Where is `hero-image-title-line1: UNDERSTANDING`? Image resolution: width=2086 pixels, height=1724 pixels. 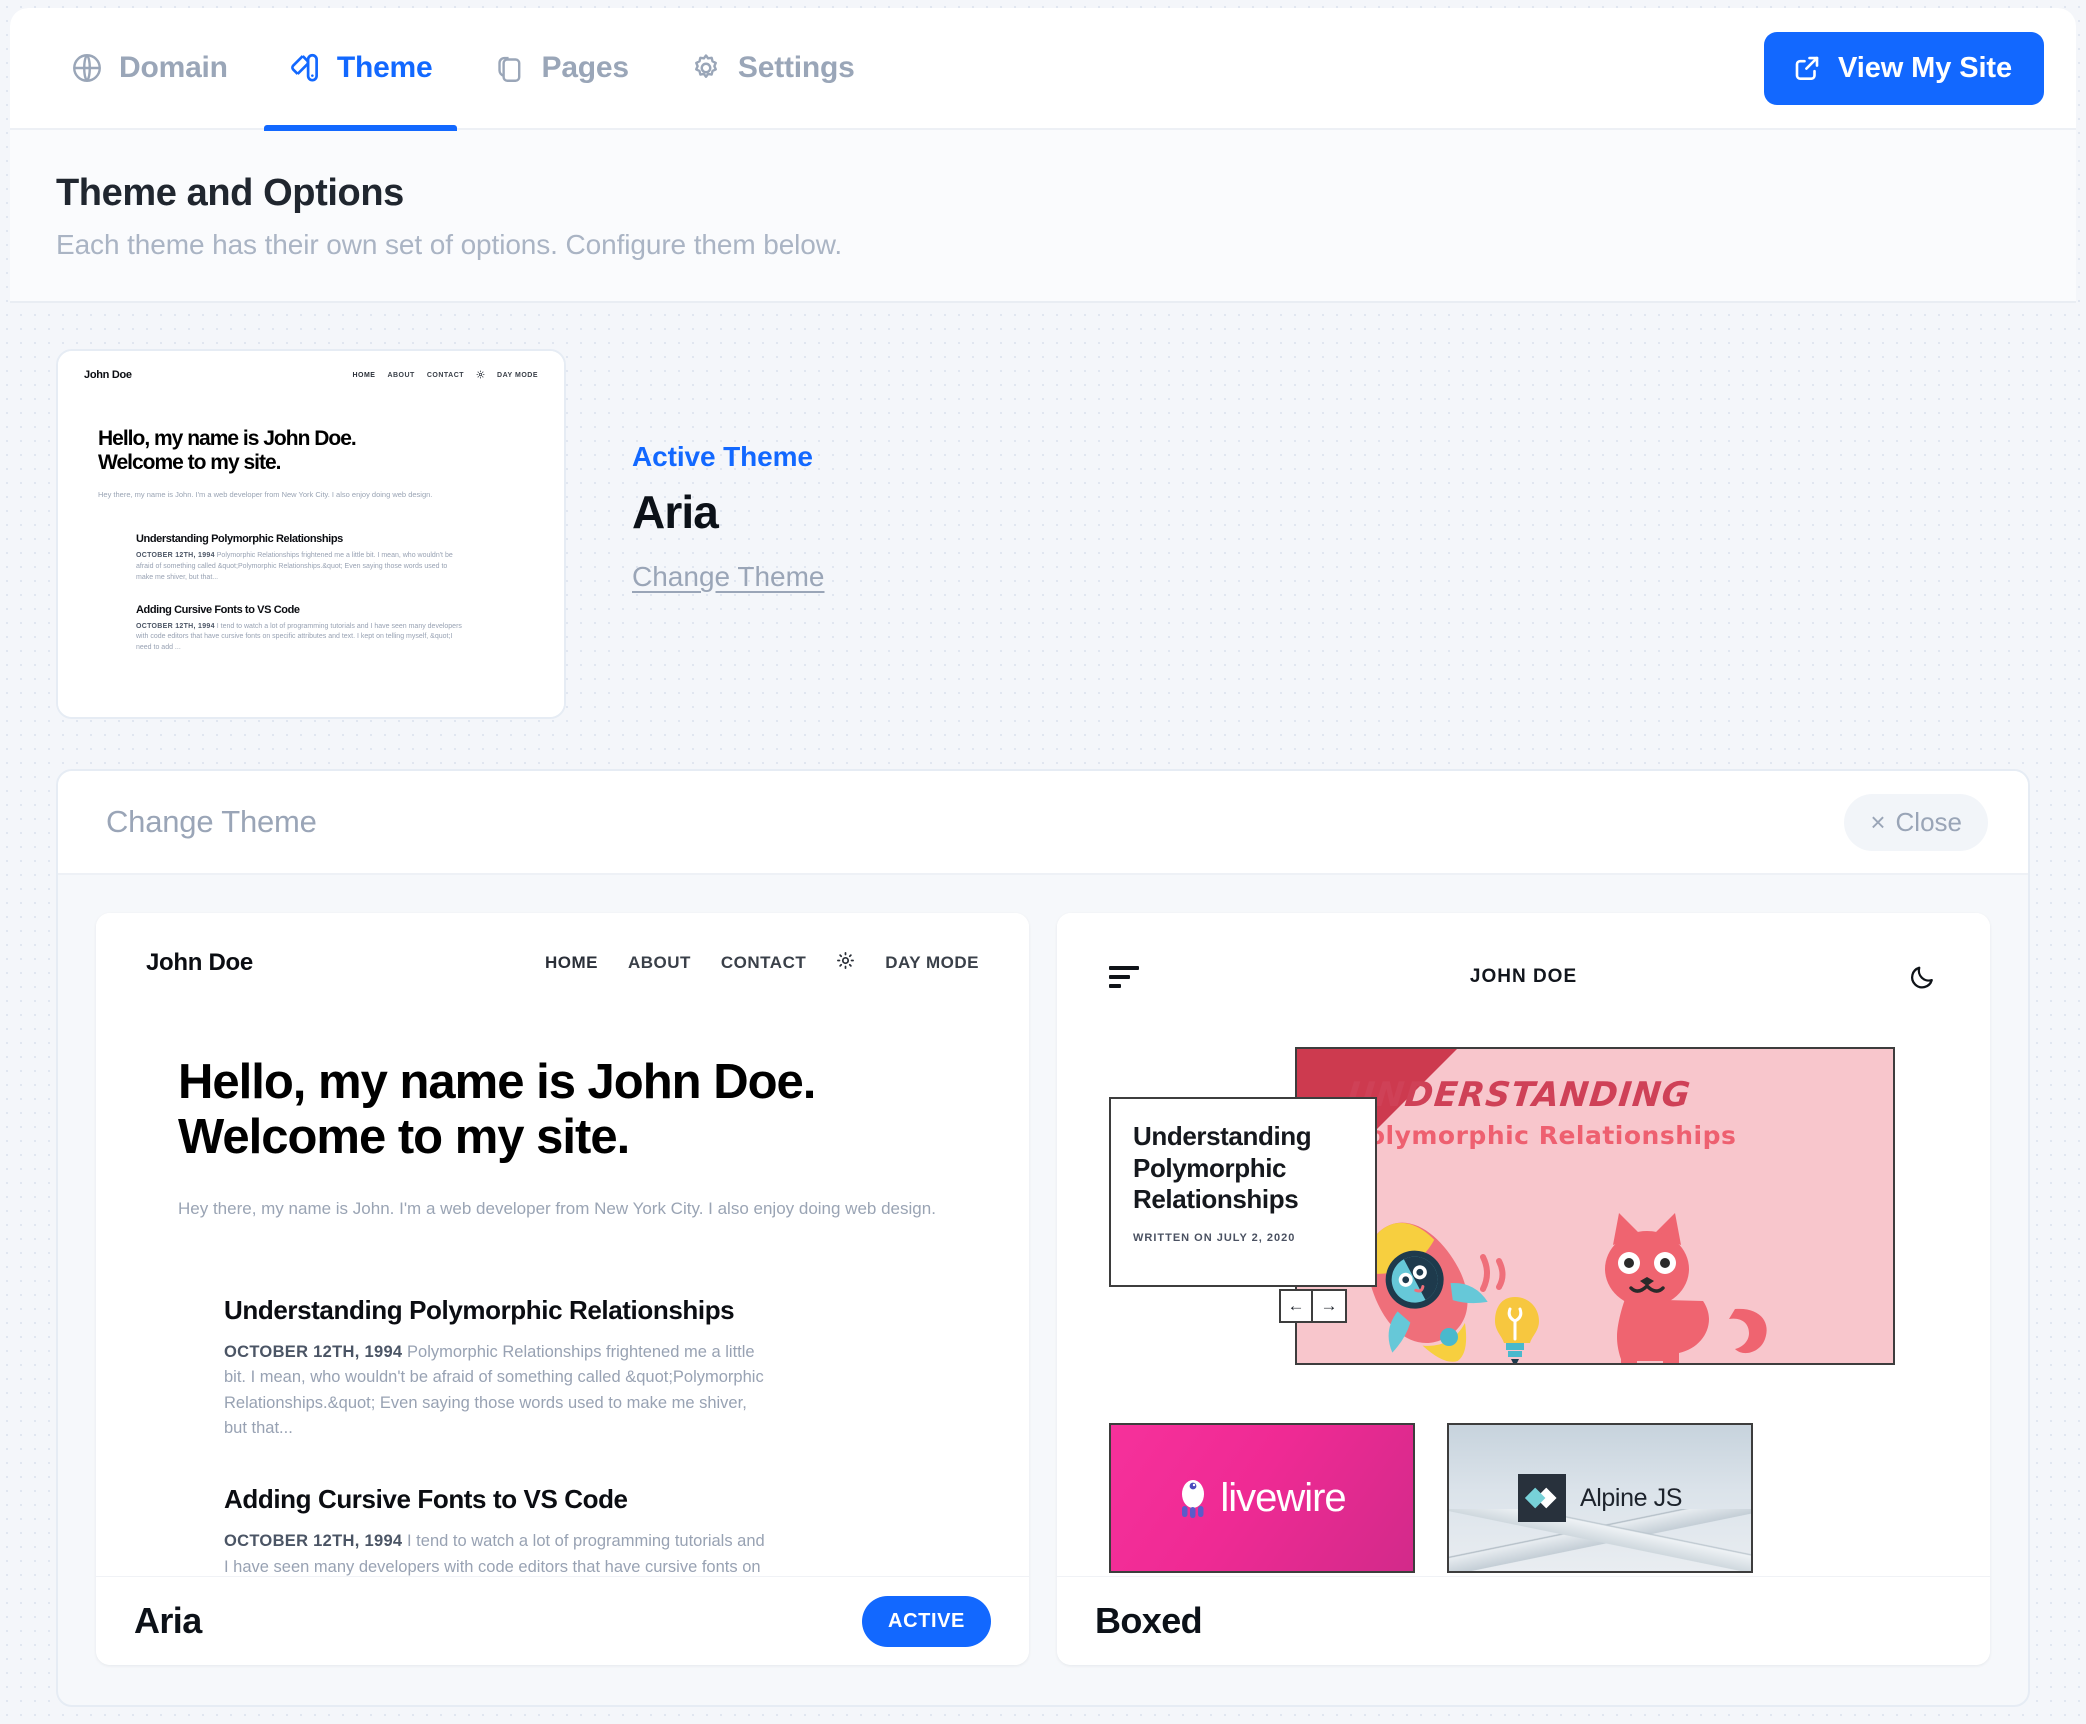
hero-image-title-line1: UNDERSTANDING is located at coordinates (1518, 1095).